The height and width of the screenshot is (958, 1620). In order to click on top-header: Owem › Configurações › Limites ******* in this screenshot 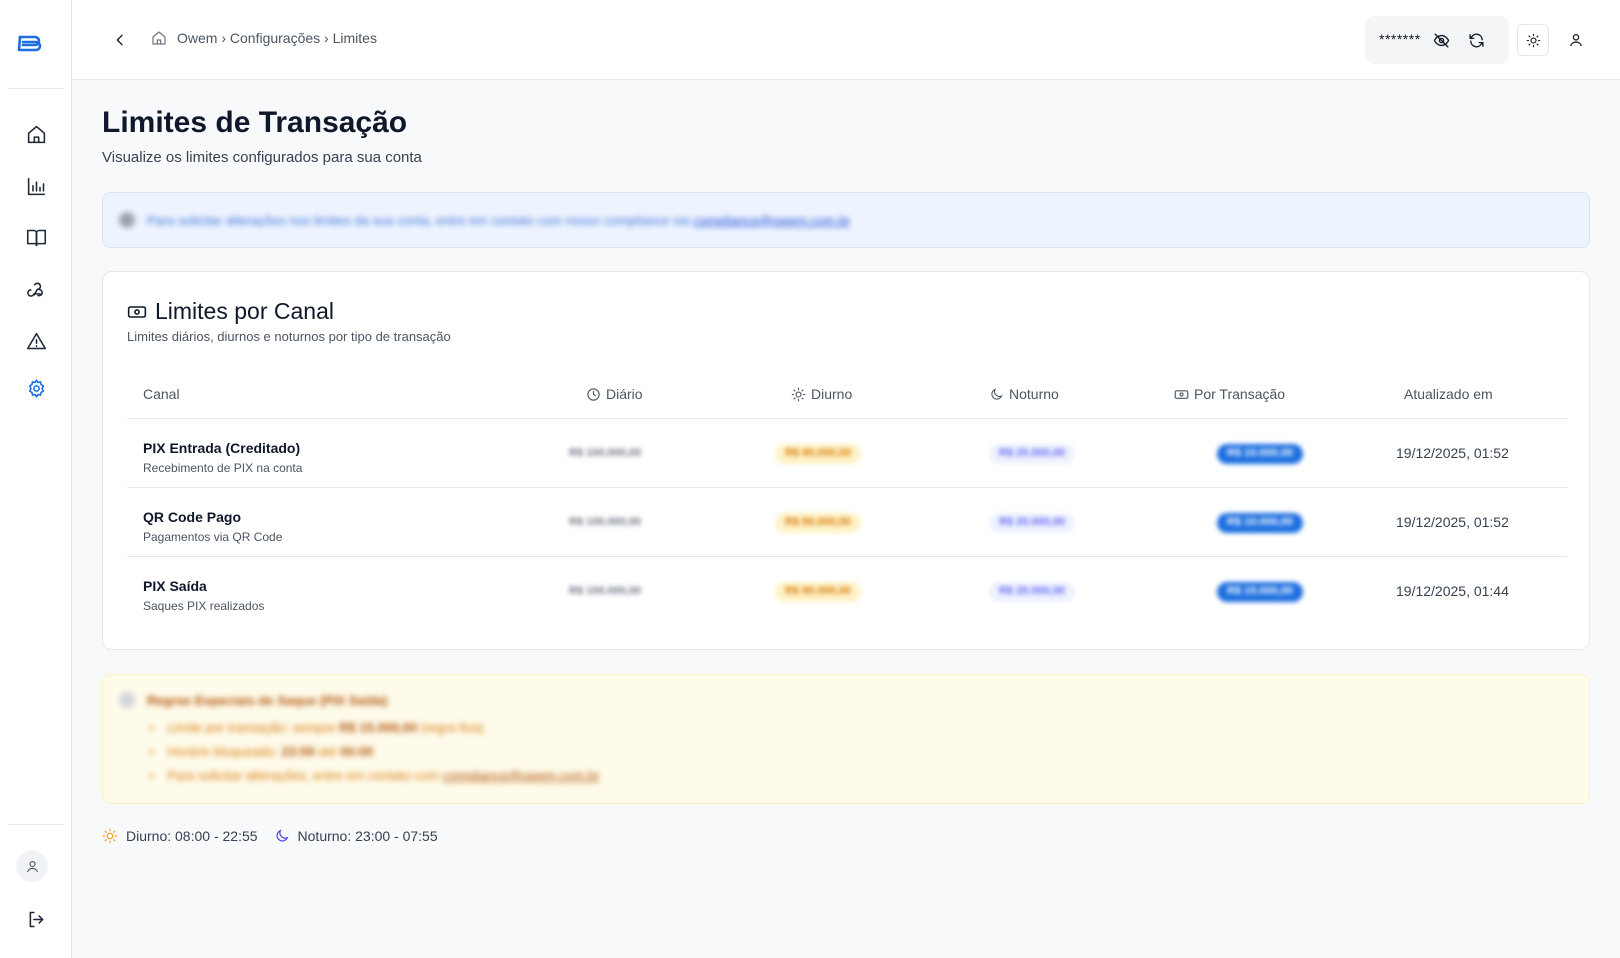, I will do `click(846, 40)`.